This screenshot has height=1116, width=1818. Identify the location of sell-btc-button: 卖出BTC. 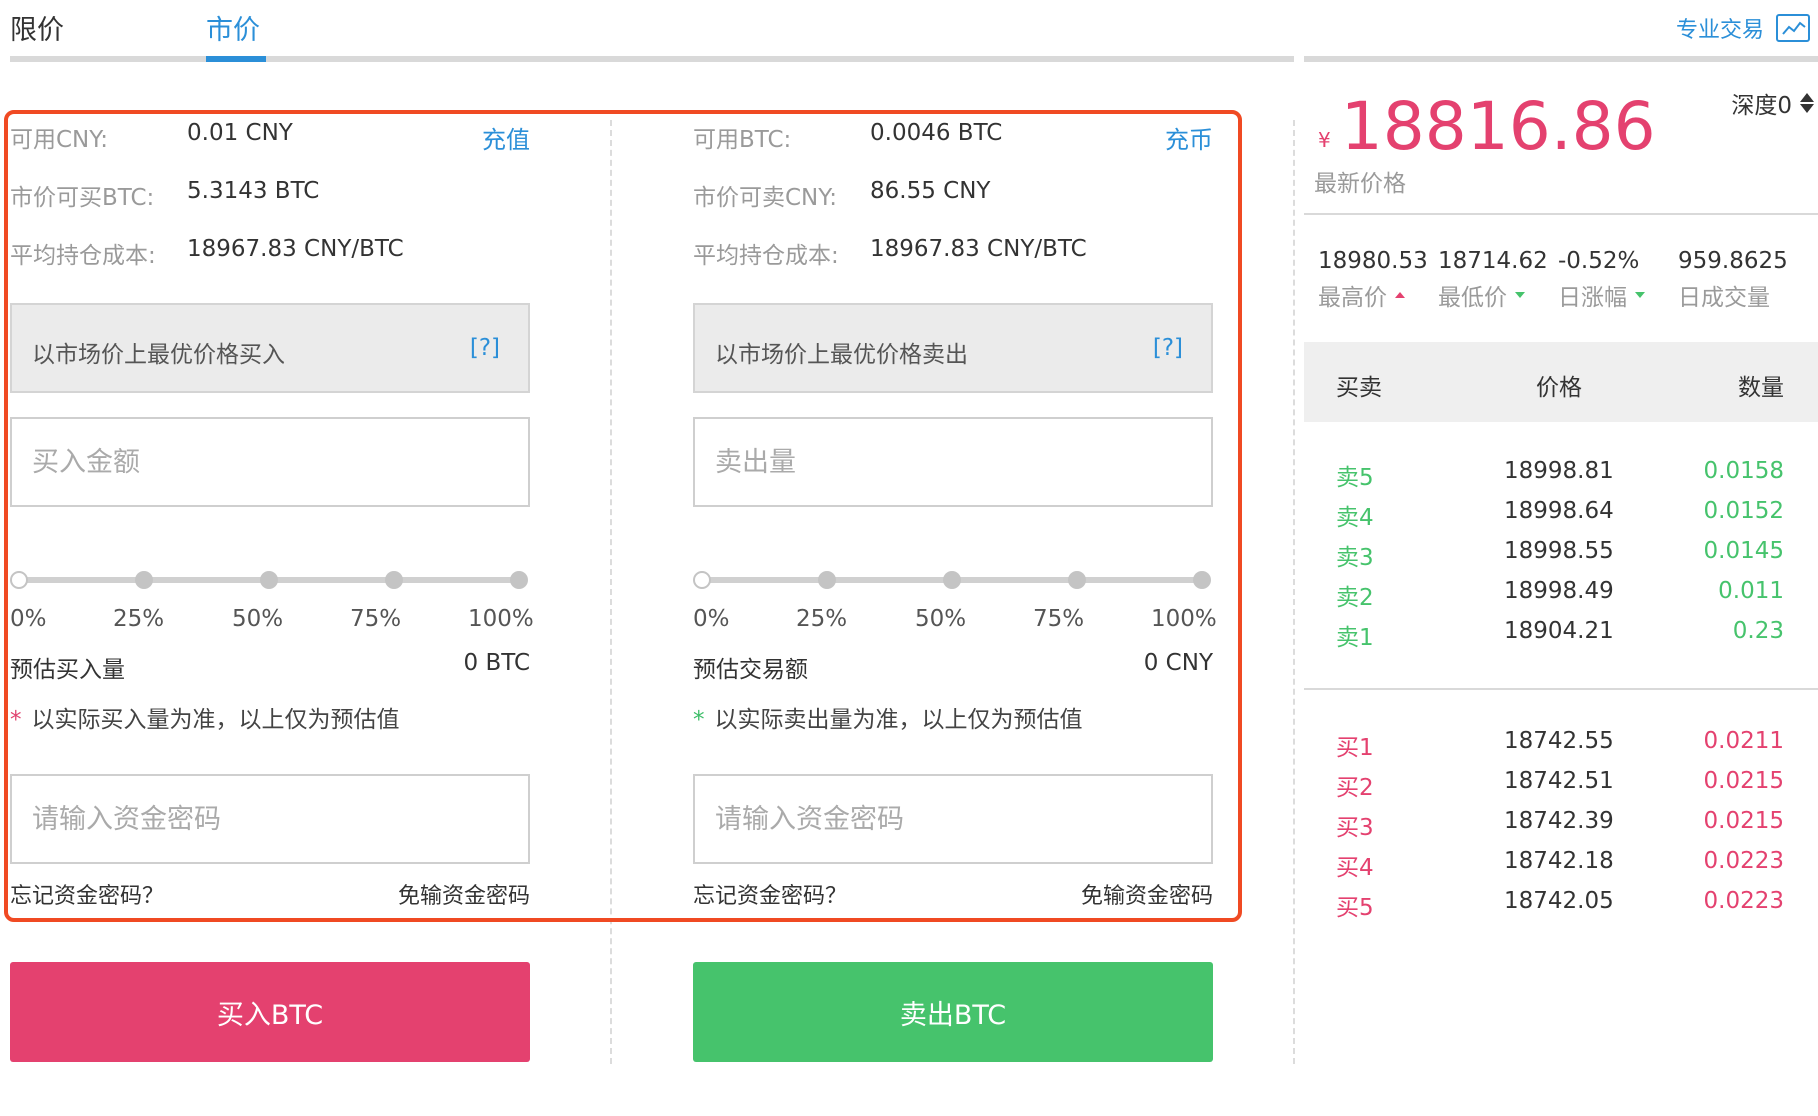
(953, 1012).